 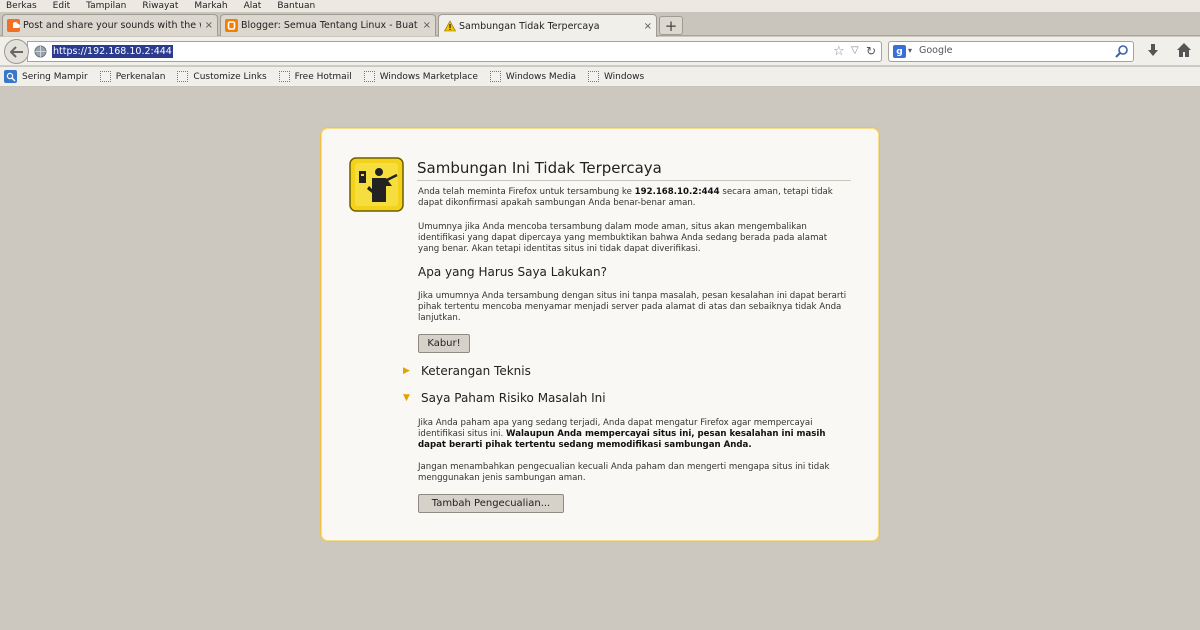 I want to click on bookmark-perkenalan: Perkenalan, so click(x=132, y=76).